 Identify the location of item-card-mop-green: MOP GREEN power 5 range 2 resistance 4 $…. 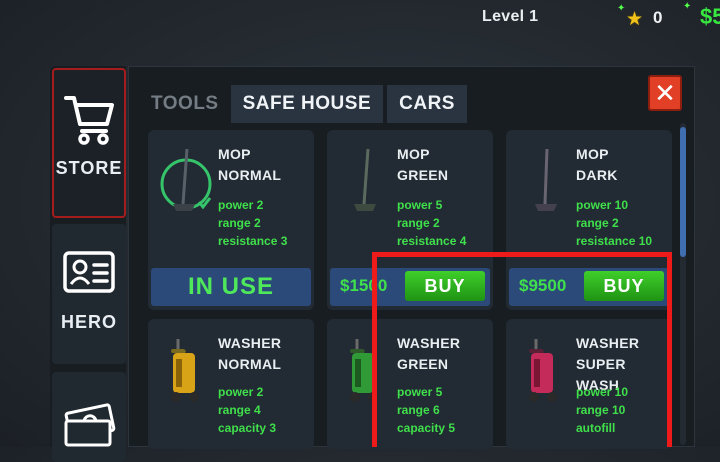
(410, 220).